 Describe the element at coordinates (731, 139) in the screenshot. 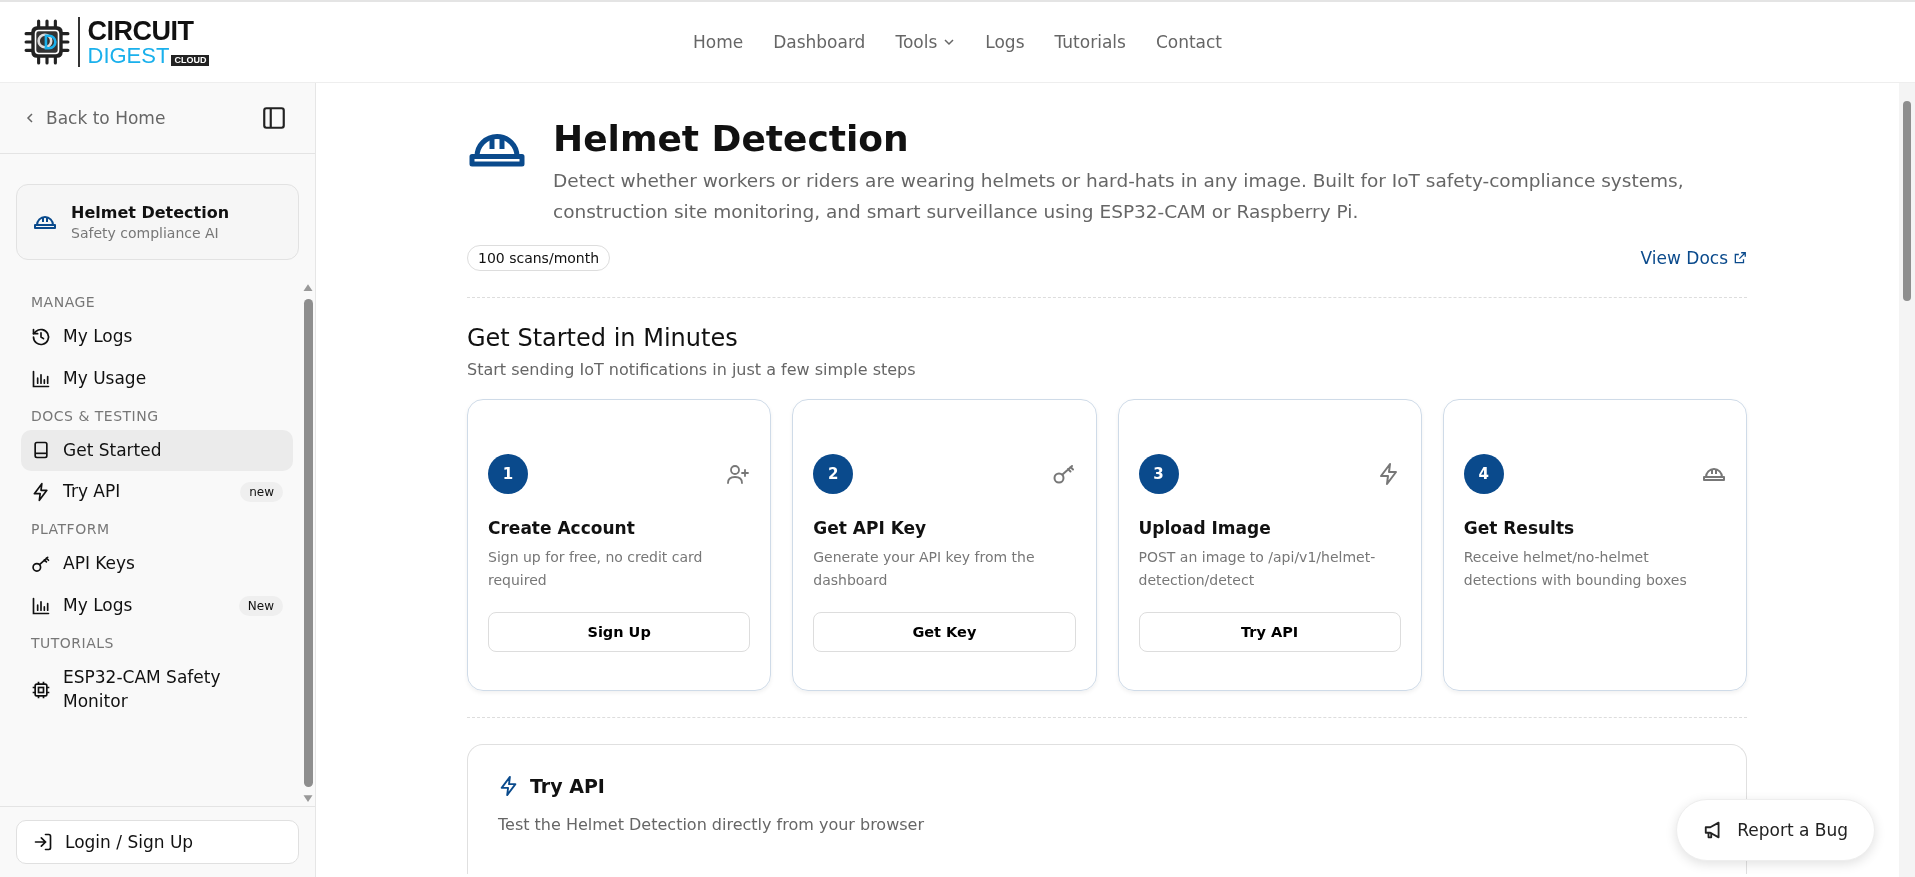

I see `page-title: Helmet Detection` at that location.